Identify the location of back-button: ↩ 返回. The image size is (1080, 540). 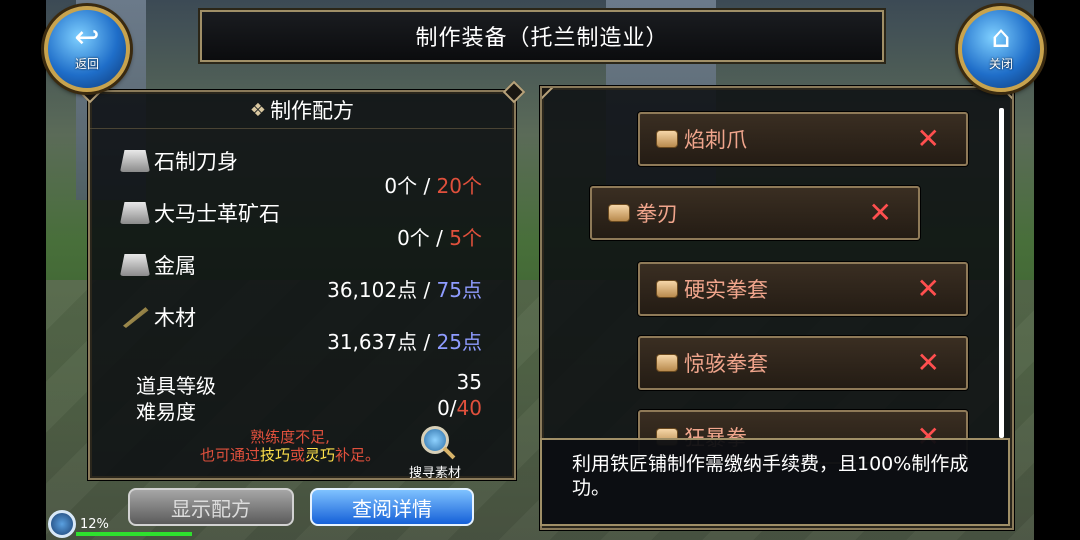
(87, 49).